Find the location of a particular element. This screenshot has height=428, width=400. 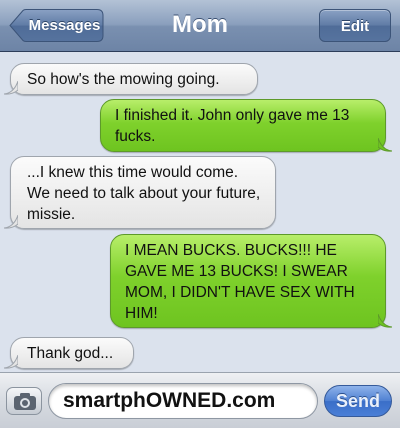

message-bubble-incoming: So how's the mowing going. is located at coordinates (131, 79).